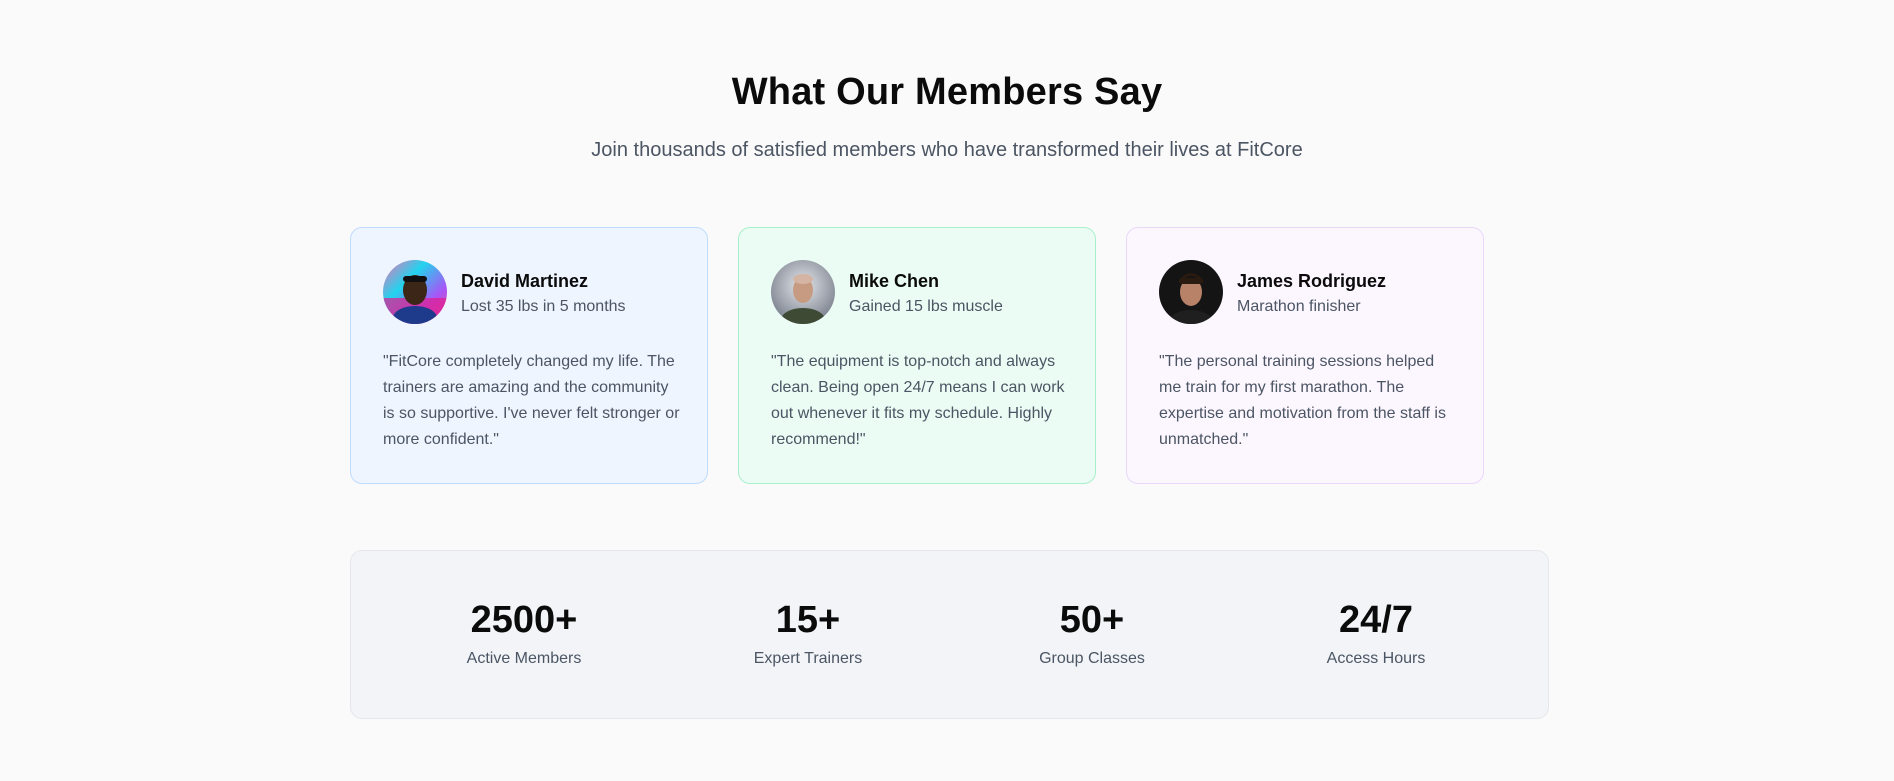 The width and height of the screenshot is (1894, 781). I want to click on stat-group-classes: 50+ Group Classes, so click(1092, 633).